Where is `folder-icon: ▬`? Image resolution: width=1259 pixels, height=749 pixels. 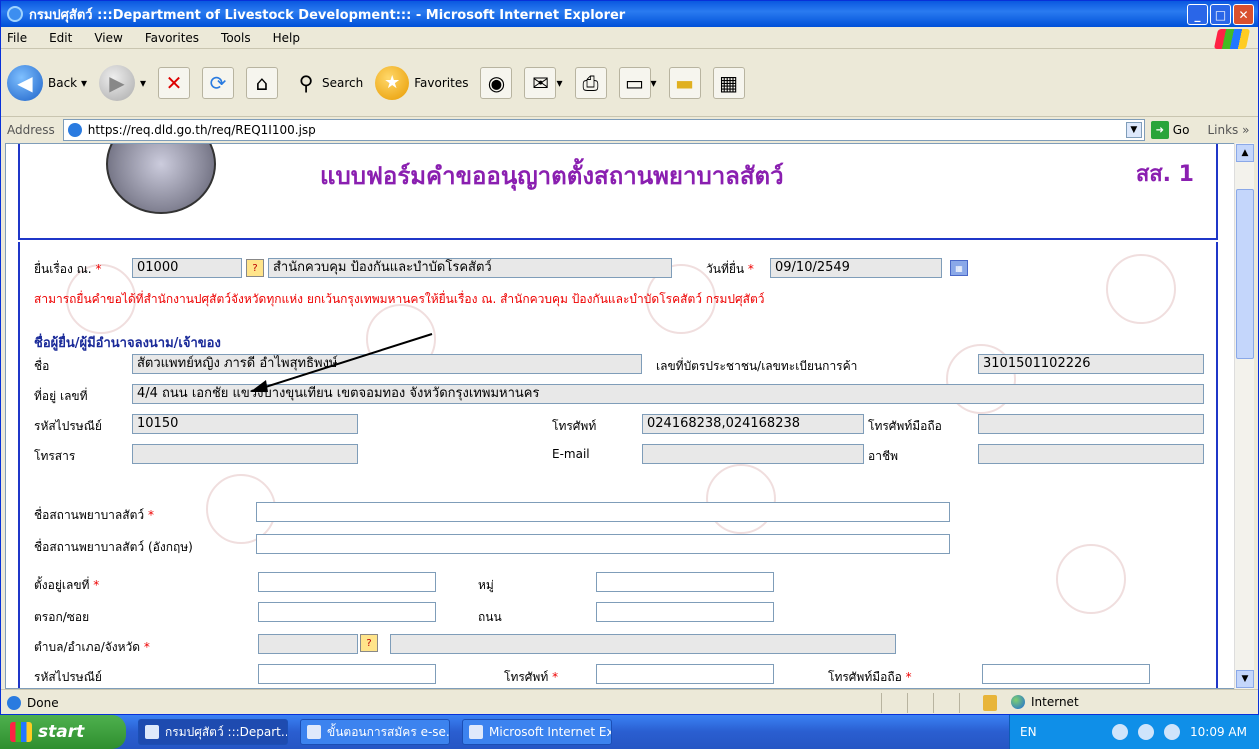 folder-icon: ▬ is located at coordinates (684, 82).